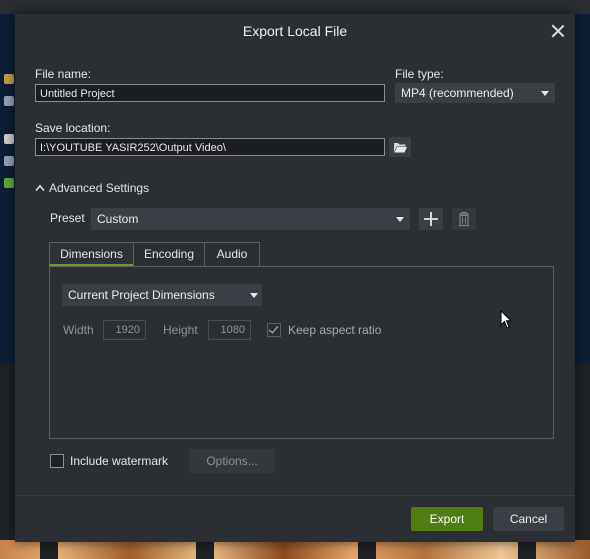  I want to click on keep-aspect-ratio-label: Keep aspect ratio, so click(335, 330).